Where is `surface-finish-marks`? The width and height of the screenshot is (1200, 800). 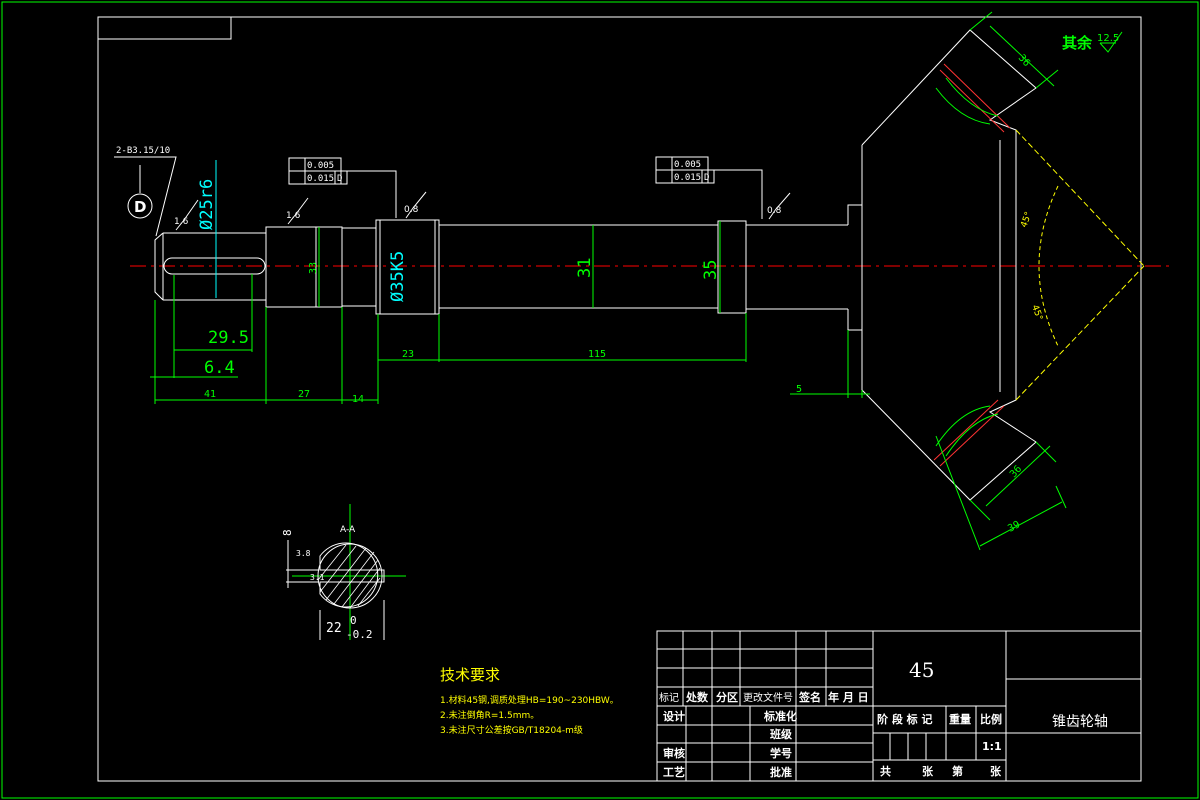 surface-finish-marks is located at coordinates (483, 211).